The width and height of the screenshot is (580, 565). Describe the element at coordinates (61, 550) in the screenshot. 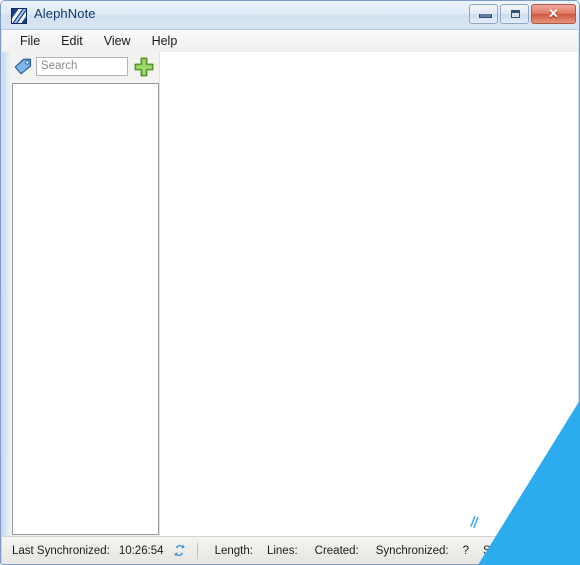

I see `status-last-synchronized-label: Last Synchronized:` at that location.